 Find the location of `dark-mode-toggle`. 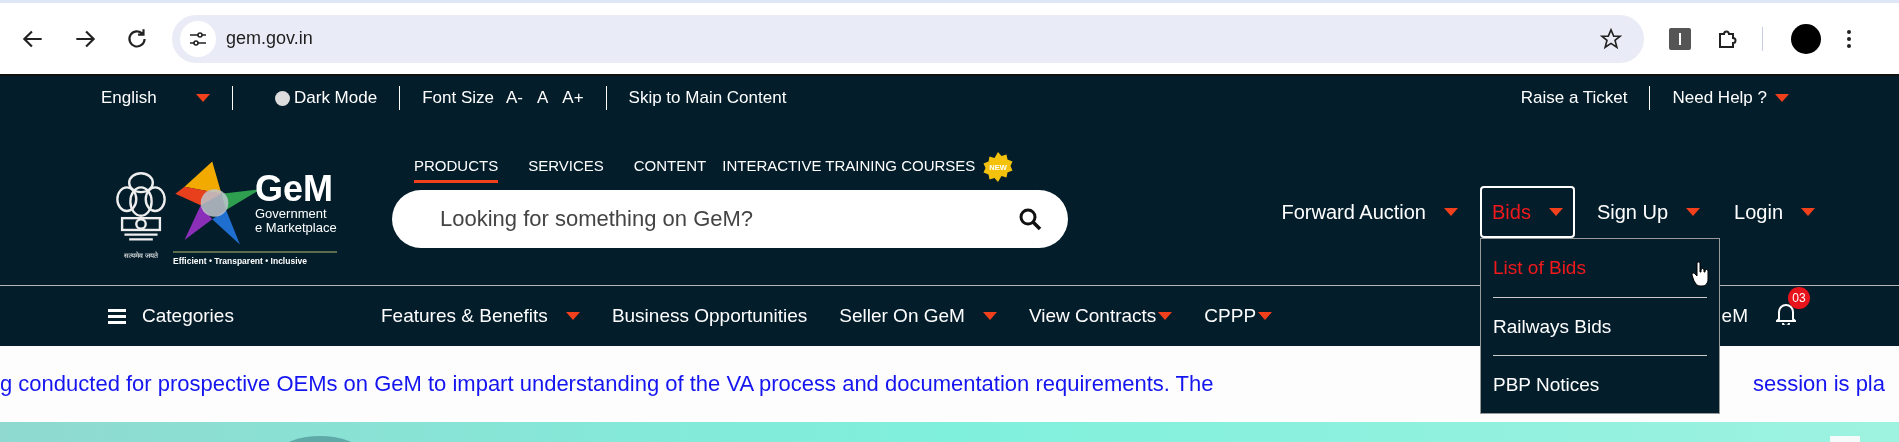

dark-mode-toggle is located at coordinates (282, 98).